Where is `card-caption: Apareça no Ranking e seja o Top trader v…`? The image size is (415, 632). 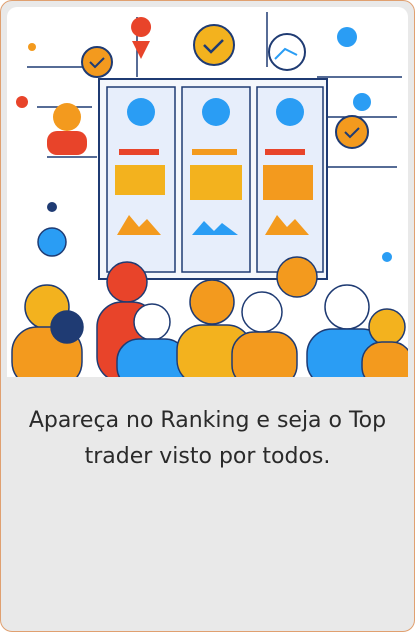
card-caption: Apareça no Ranking e seja o Top trader v… is located at coordinates (207, 438).